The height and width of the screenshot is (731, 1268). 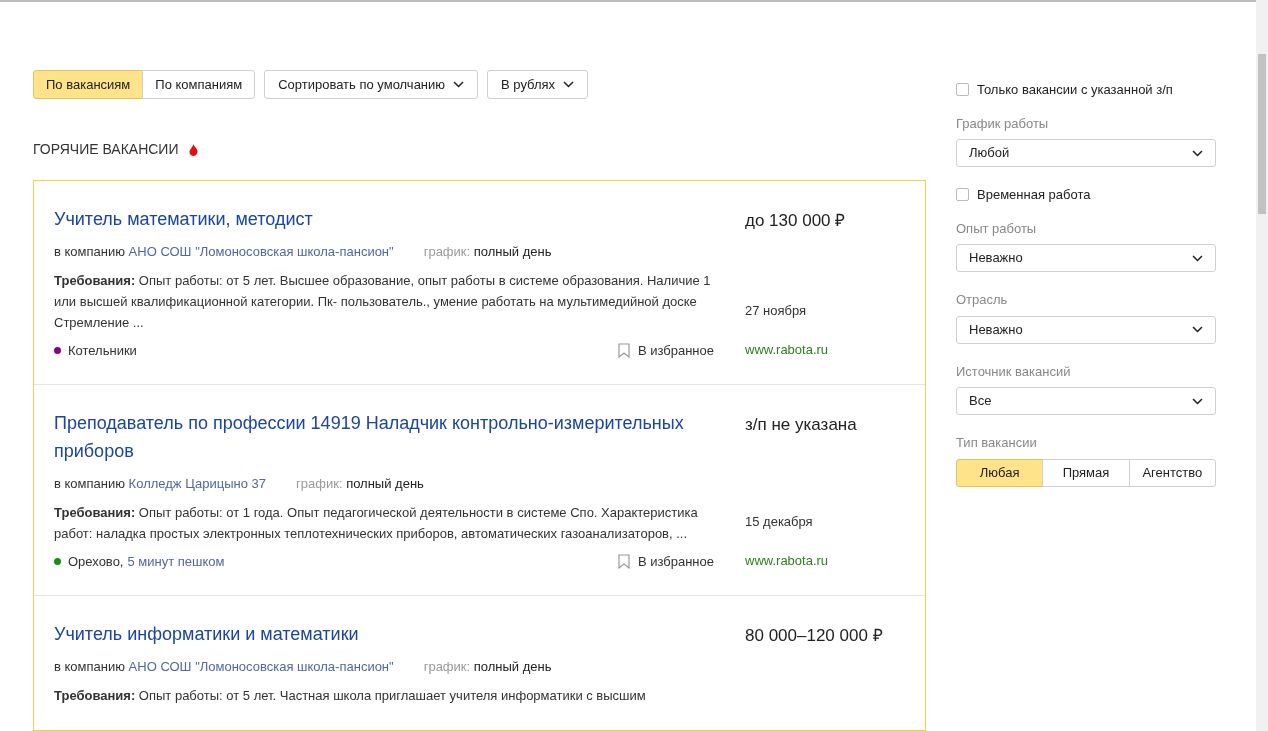 What do you see at coordinates (350, 695) in the screenshot?
I see `requirements-text: Требования: Опыт работы: от 5 лет. Частная школа приглашает учителя информатики с высшим` at bounding box center [350, 695].